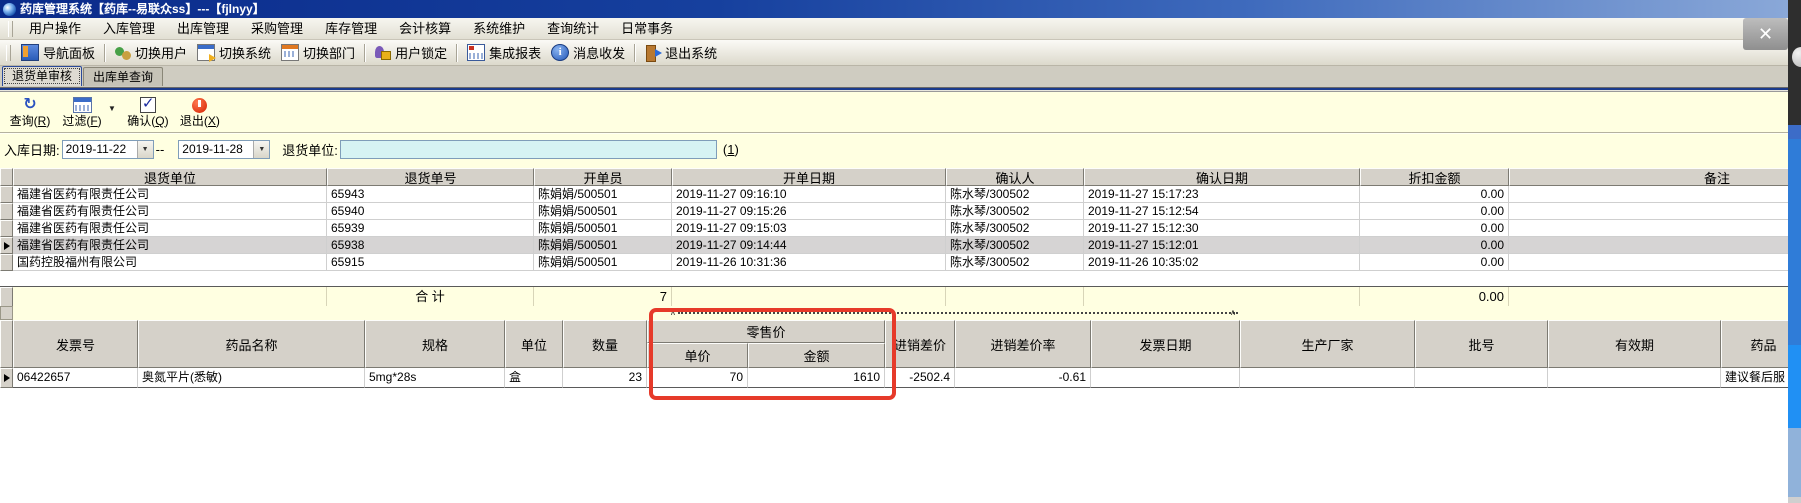 Image resolution: width=1801 pixels, height=503 pixels. What do you see at coordinates (1327, 344) in the screenshot?
I see `column-header-生产厂家: 生产厂家` at bounding box center [1327, 344].